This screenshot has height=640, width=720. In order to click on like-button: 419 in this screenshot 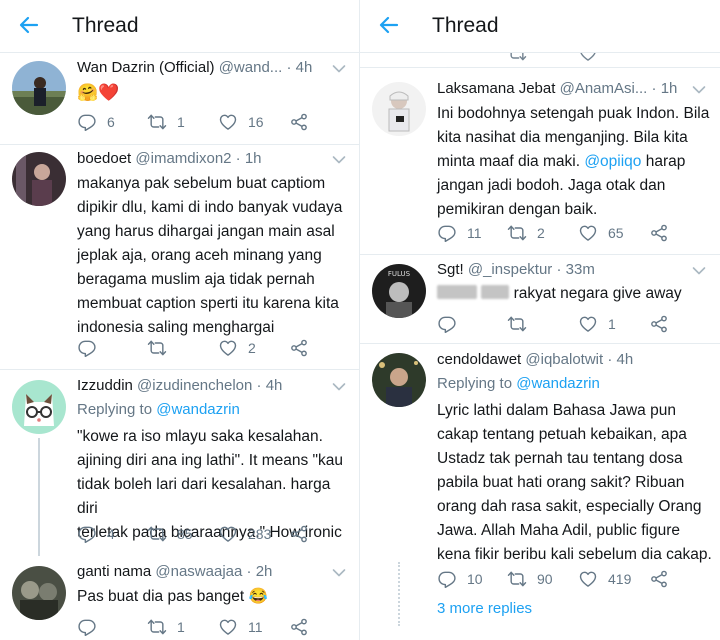, I will do `click(604, 579)`.